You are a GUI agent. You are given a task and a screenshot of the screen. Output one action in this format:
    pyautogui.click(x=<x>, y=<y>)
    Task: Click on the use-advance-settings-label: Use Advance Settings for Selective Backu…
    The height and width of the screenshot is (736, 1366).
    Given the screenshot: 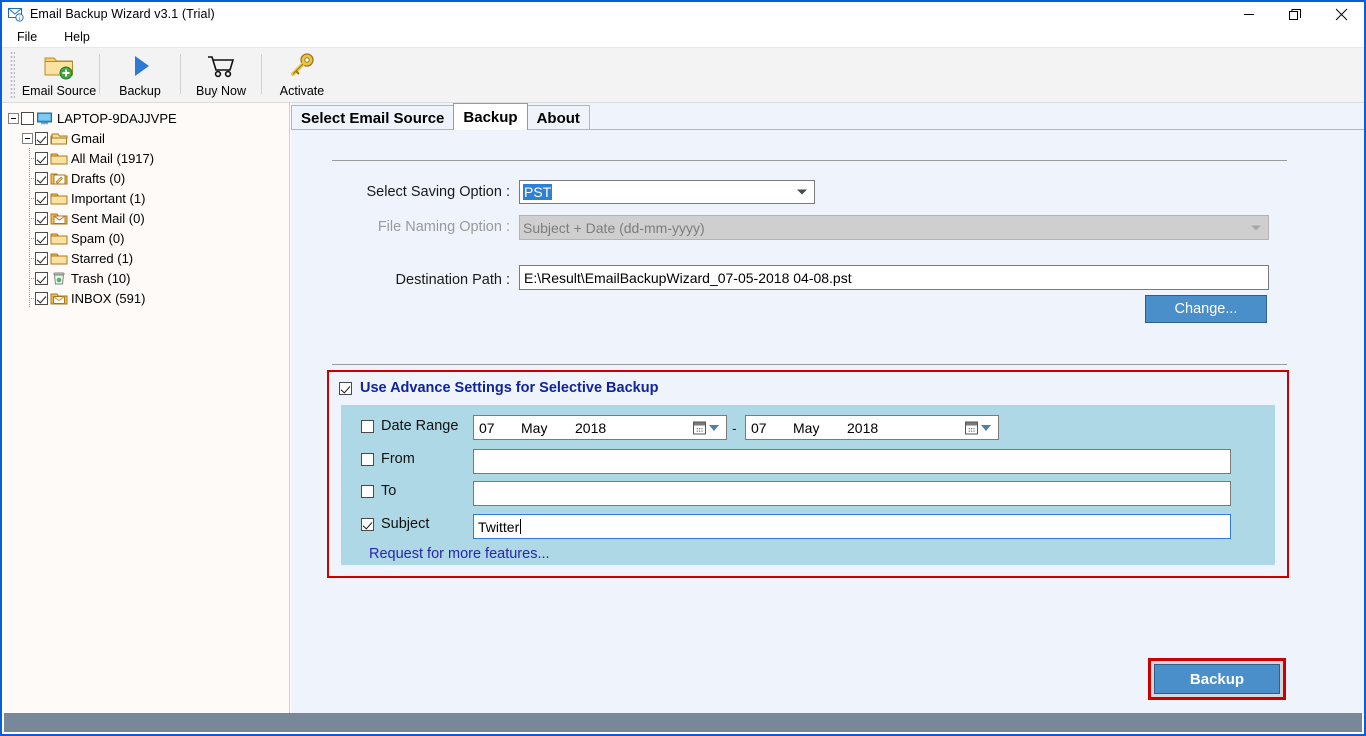 What is the action you would take?
    pyautogui.click(x=509, y=388)
    